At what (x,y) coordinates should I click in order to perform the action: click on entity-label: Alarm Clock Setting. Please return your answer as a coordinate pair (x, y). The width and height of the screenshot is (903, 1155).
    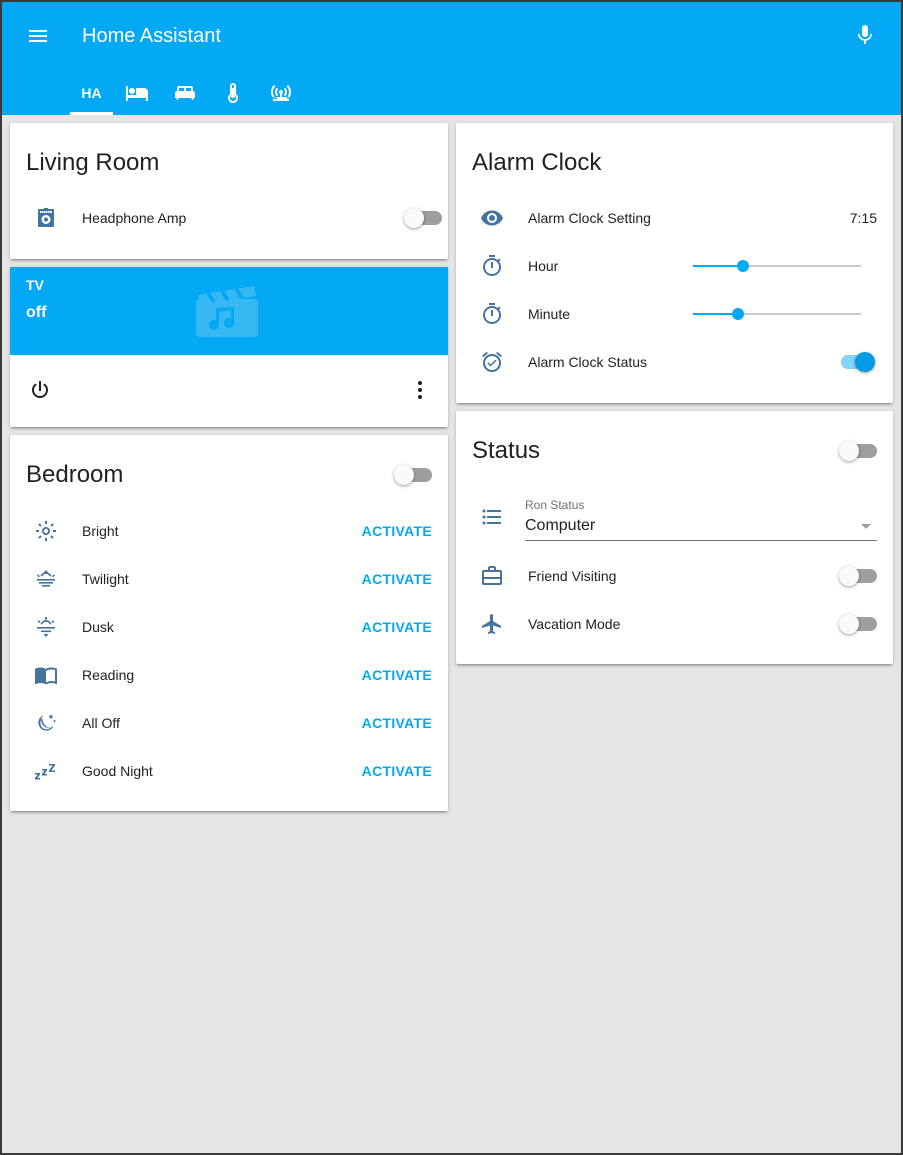
    Looking at the image, I should click on (589, 218).